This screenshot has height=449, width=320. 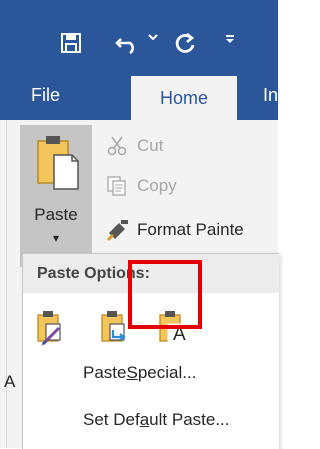 I want to click on set-default-paste-label-pre: Set Def, so click(x=111, y=419).